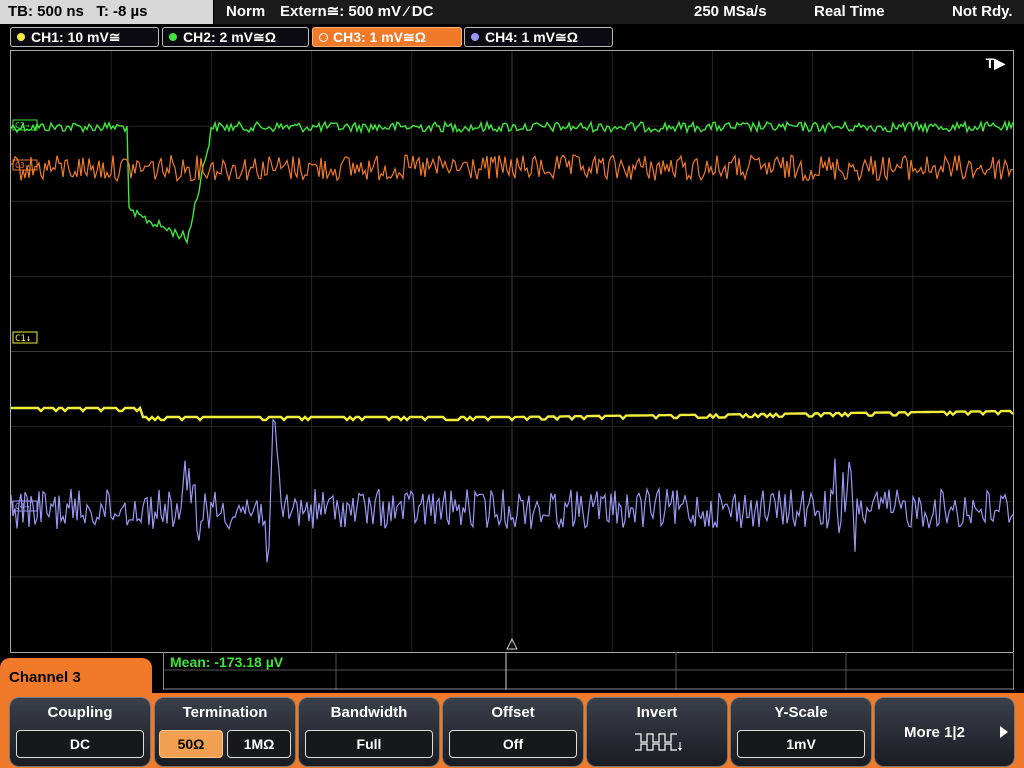  I want to click on trigger-time-value: T: -8 µs, so click(122, 11).